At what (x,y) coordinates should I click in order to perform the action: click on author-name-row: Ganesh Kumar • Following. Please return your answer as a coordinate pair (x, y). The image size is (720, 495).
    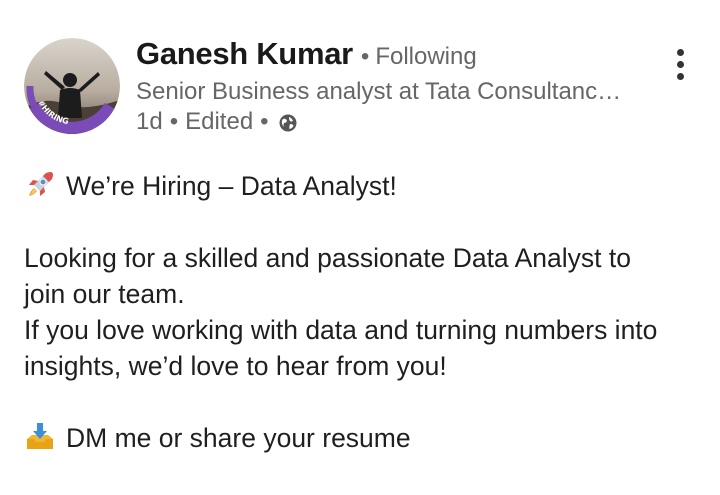
    Looking at the image, I should click on (396, 54).